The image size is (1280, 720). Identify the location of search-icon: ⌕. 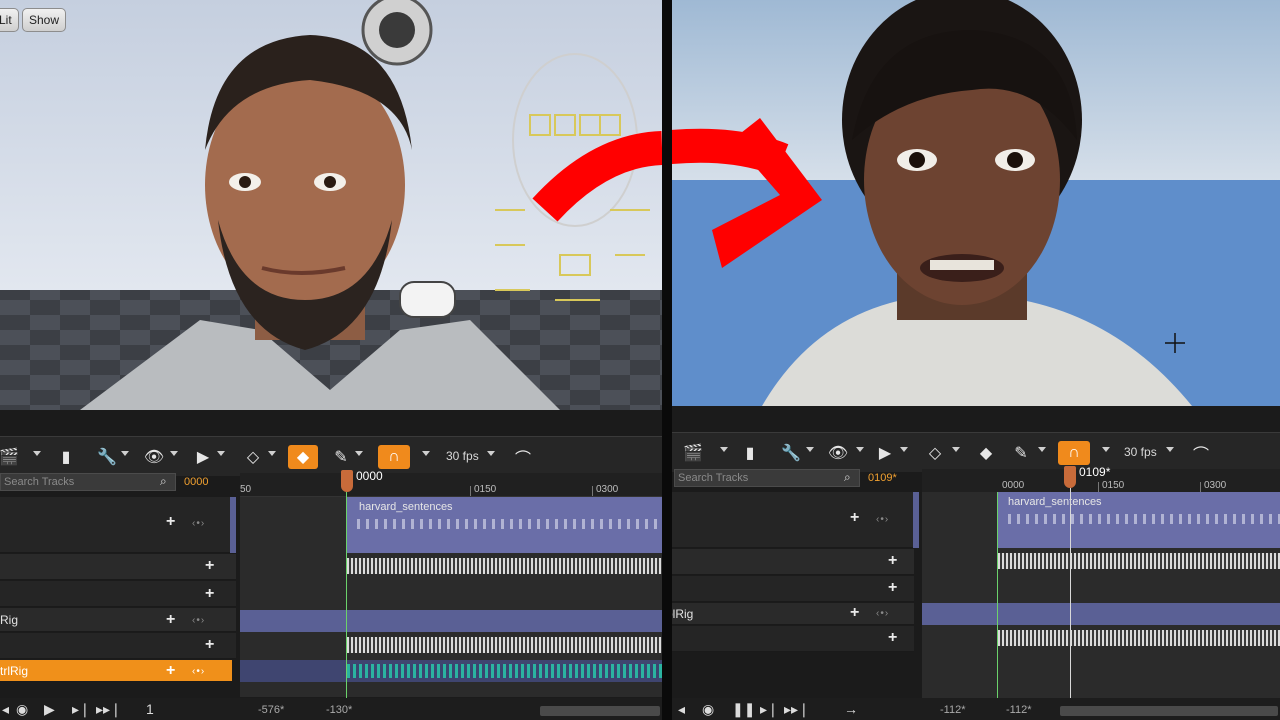
(163, 481).